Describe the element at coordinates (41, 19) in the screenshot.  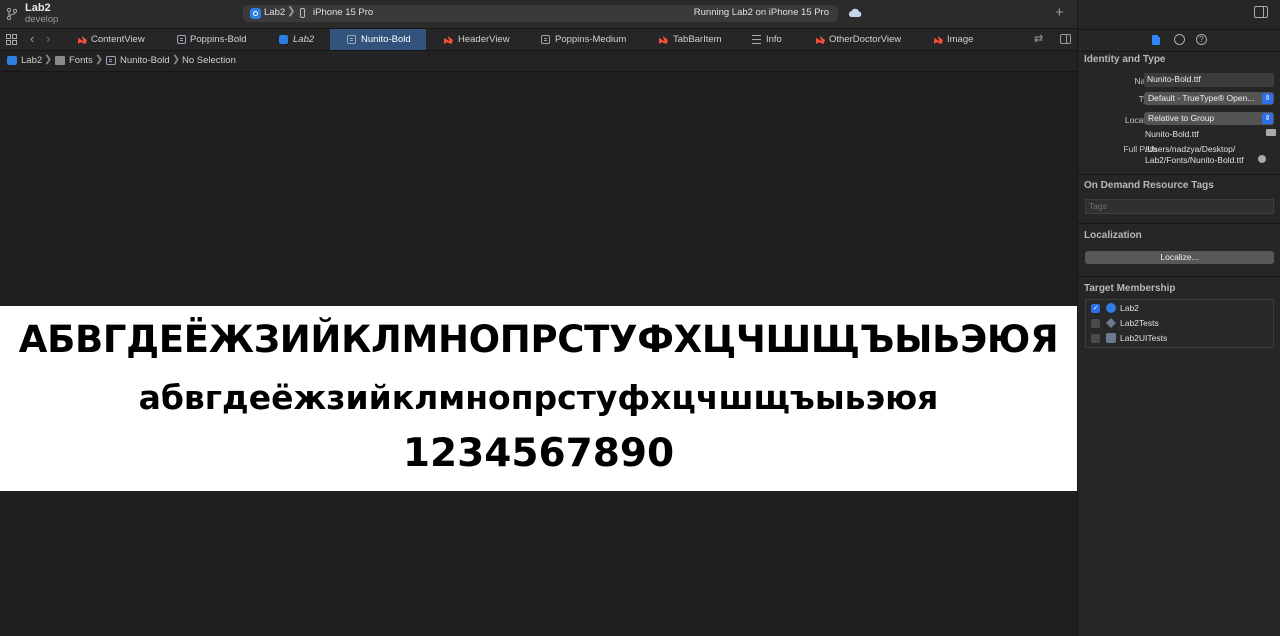
I see `branch-name: develop` at that location.